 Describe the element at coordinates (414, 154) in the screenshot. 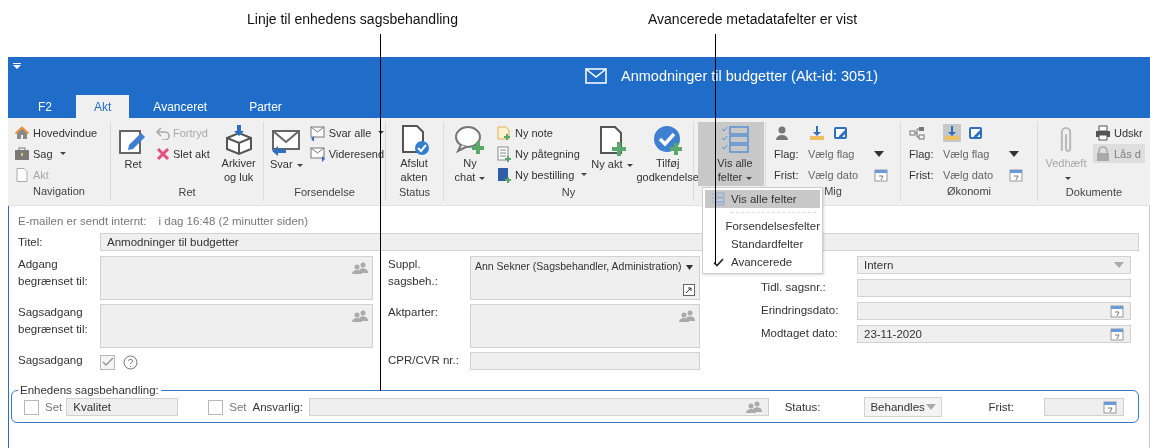

I see `ribbon-button: Afslut akten` at that location.